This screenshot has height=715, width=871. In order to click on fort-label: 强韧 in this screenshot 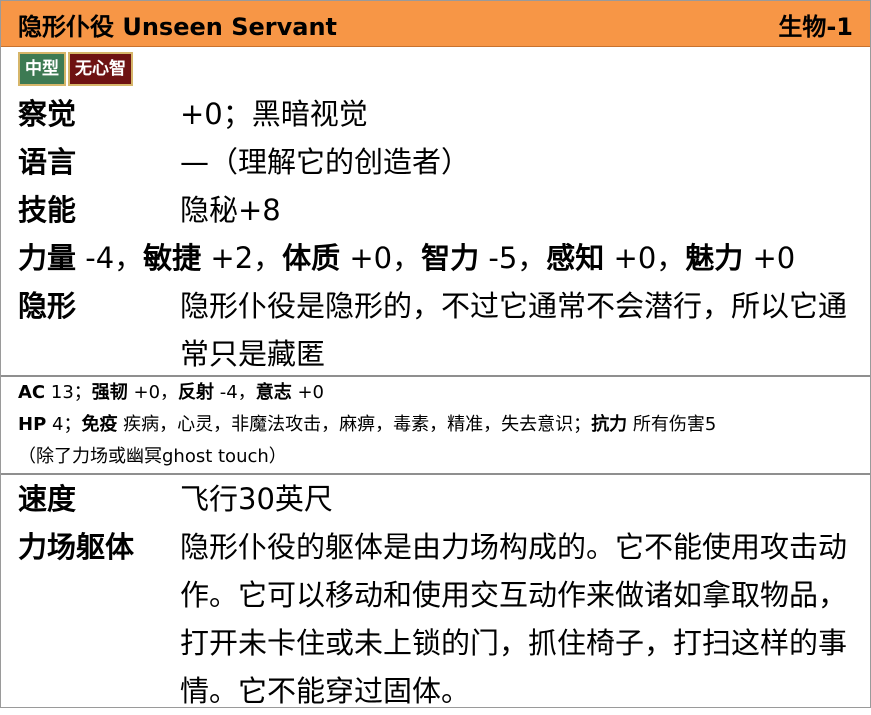, I will do `click(109, 392)`.